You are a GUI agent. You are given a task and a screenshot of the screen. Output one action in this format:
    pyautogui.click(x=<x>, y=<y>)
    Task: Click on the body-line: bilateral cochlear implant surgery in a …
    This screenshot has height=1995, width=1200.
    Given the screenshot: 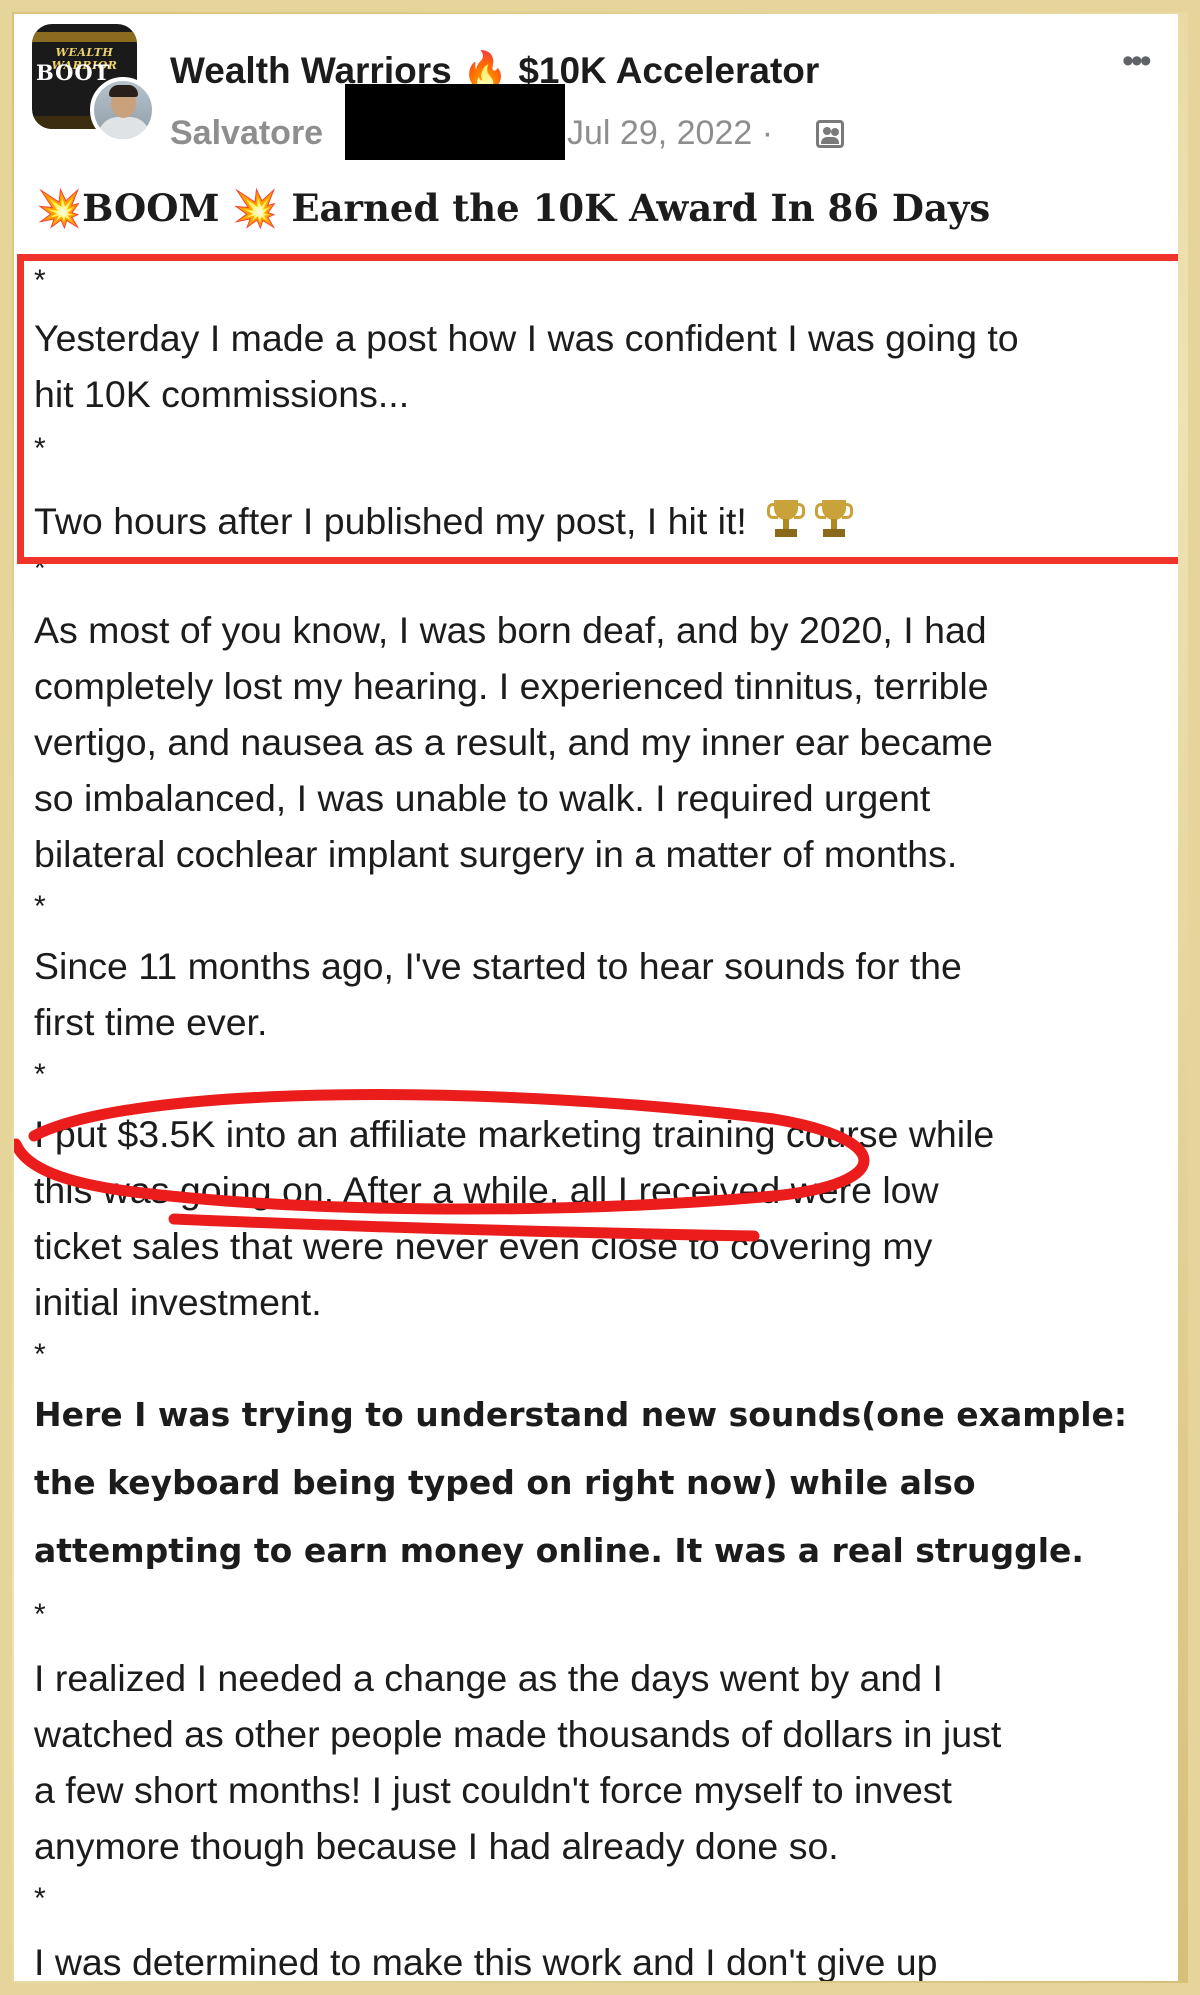 What is the action you would take?
    pyautogui.click(x=496, y=854)
    